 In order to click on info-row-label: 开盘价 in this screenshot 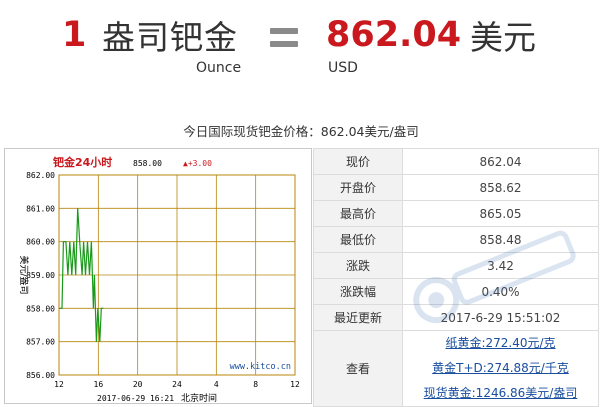, I will do `click(358, 187)`.